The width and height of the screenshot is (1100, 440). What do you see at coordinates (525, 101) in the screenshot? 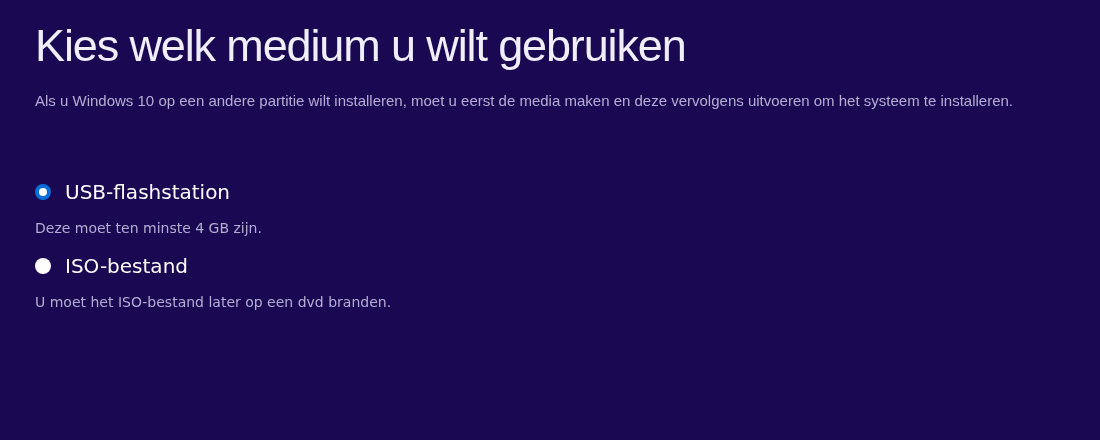
I see `description-text: Als u Windows 10 op een andere partitie wilt installeren, moet u eerst de media maken en deze vervolgens uitvoeren om het systeem te installeren.` at bounding box center [525, 101].